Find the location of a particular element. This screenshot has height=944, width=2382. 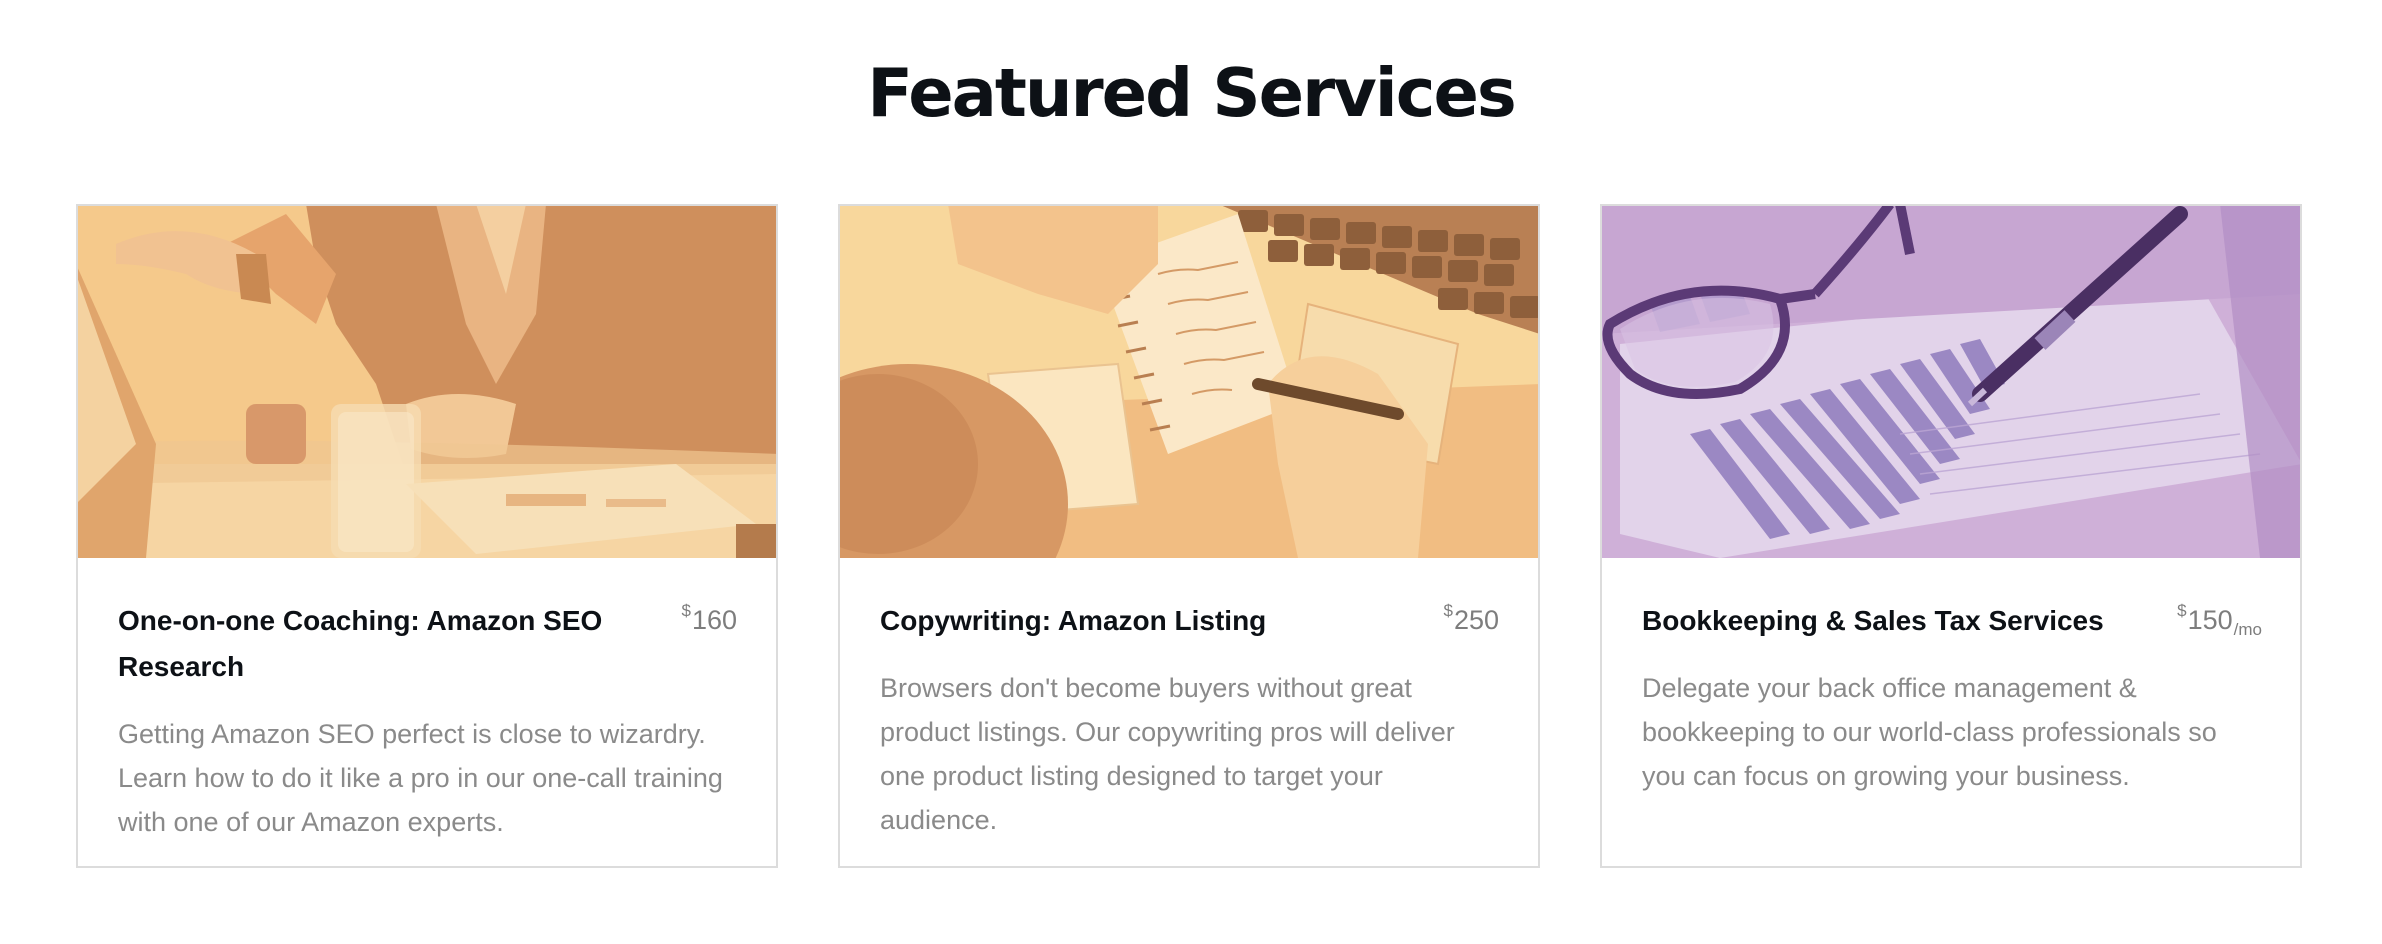

card-title: Copywriting: Amazon Listing is located at coordinates (1150, 621).